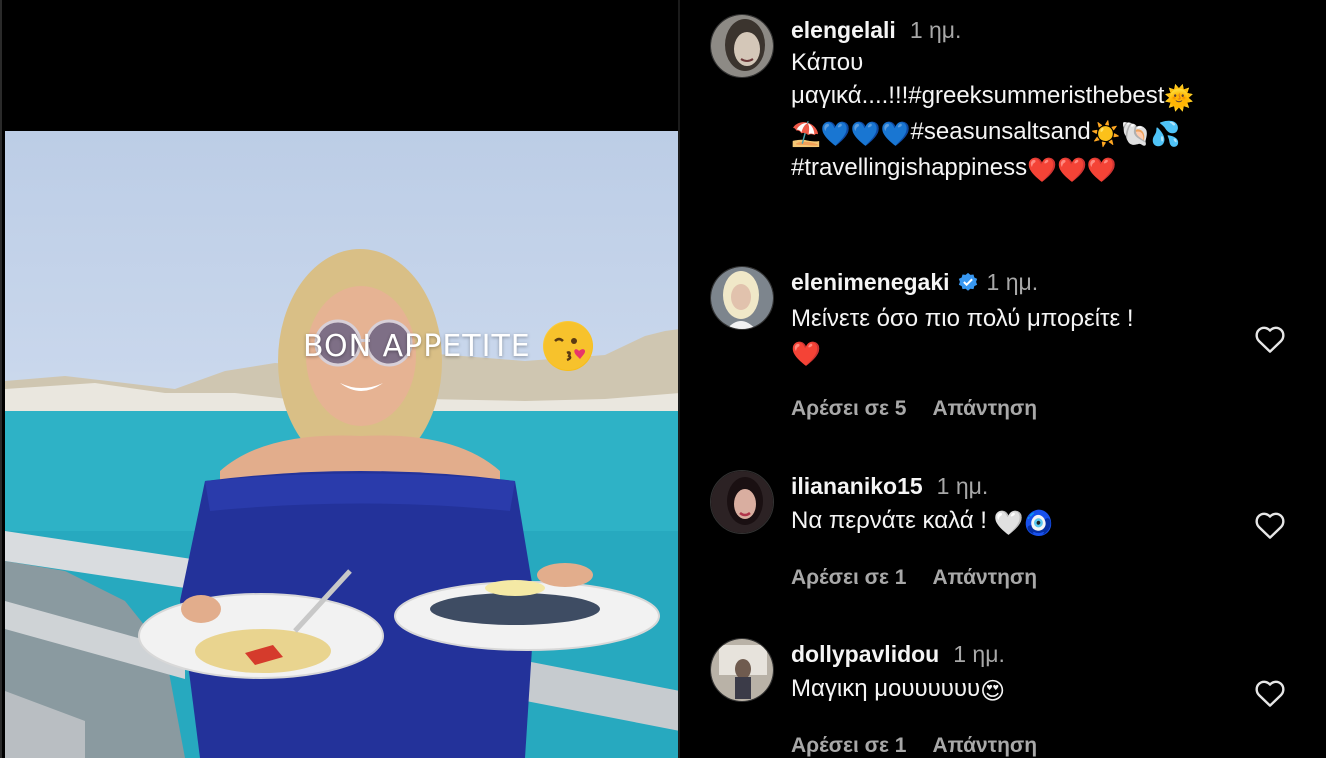 This screenshot has width=1326, height=758. I want to click on comment-meta: iliananiko15 1 ημ., so click(1036, 486).